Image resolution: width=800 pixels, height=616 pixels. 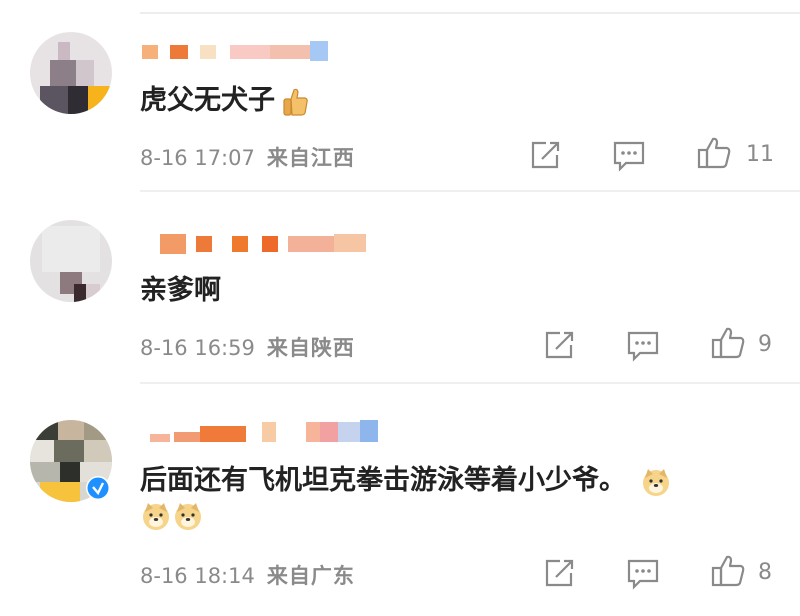 I want to click on comment-meta: 8-16 17:07 来自江西, so click(x=247, y=157).